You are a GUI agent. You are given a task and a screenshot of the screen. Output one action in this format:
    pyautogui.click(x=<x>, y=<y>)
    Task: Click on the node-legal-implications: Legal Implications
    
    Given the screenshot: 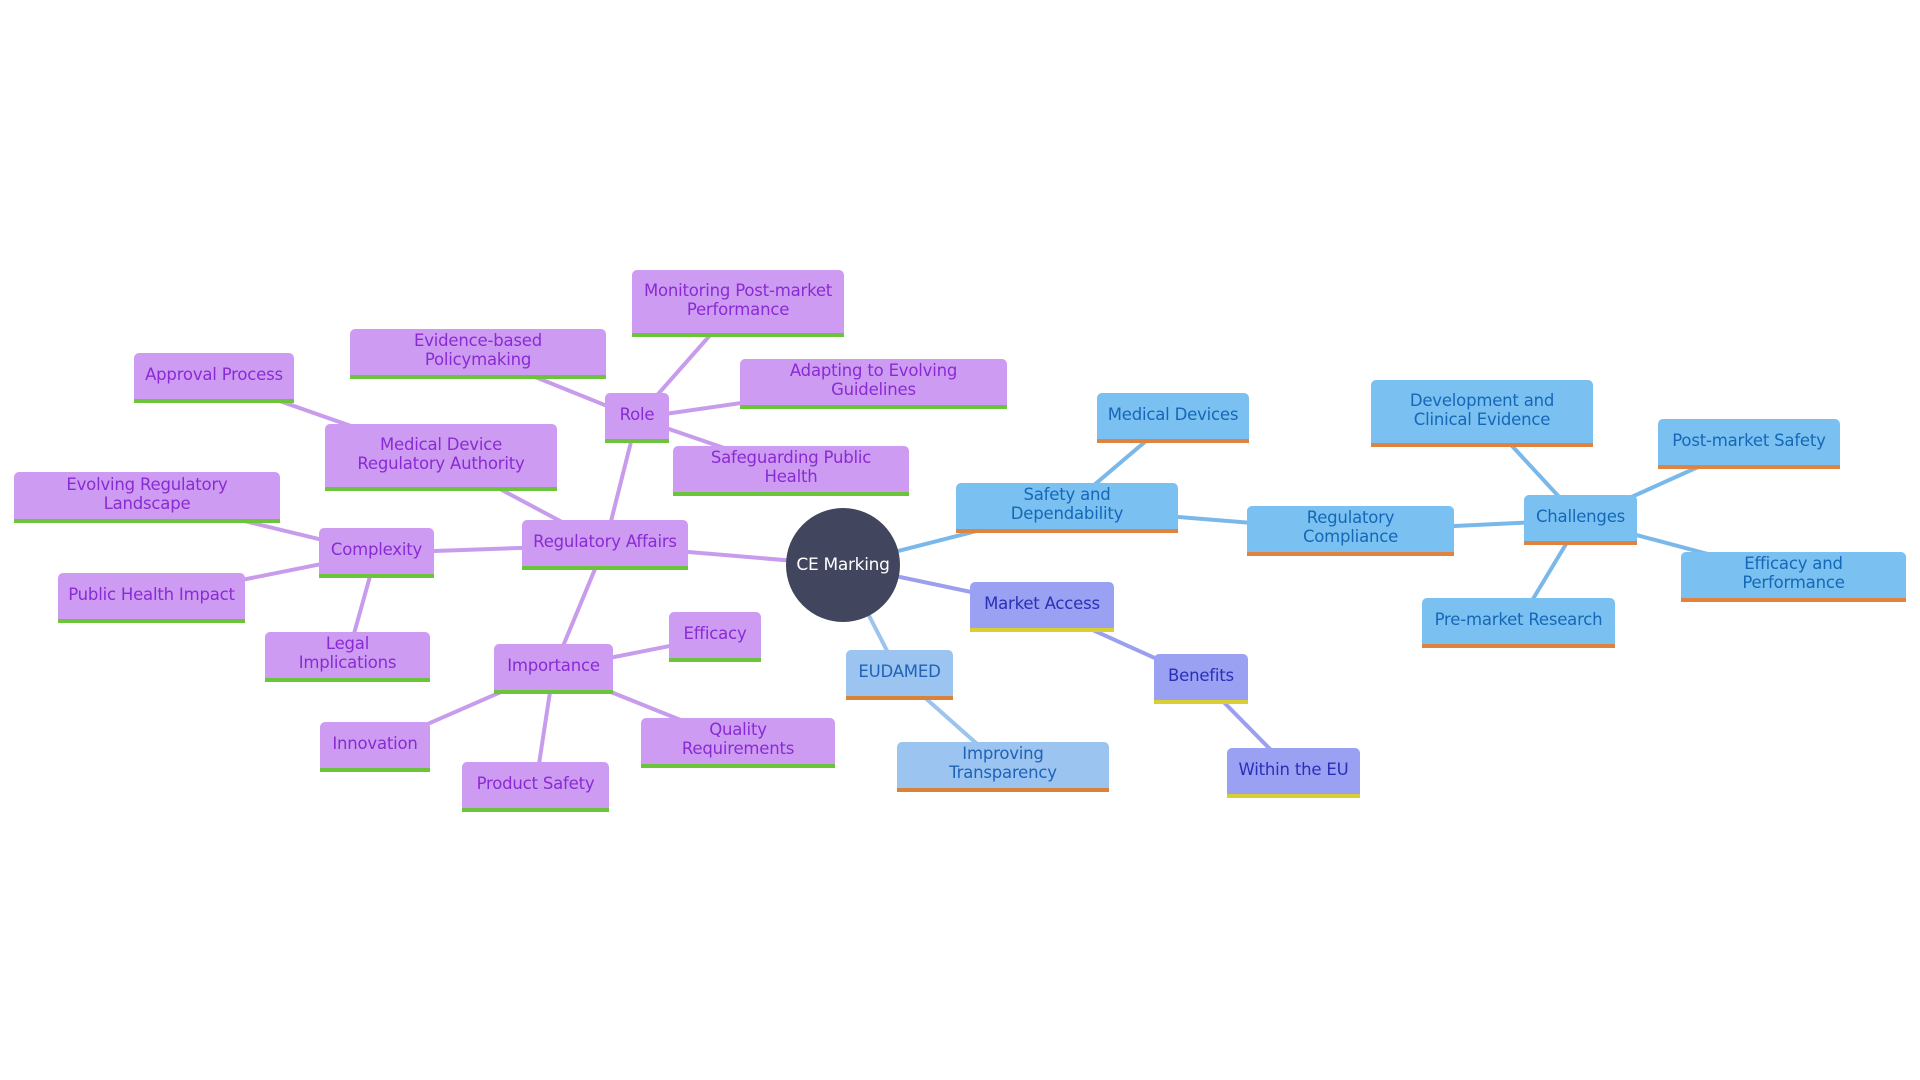 What is the action you would take?
    pyautogui.click(x=347, y=657)
    